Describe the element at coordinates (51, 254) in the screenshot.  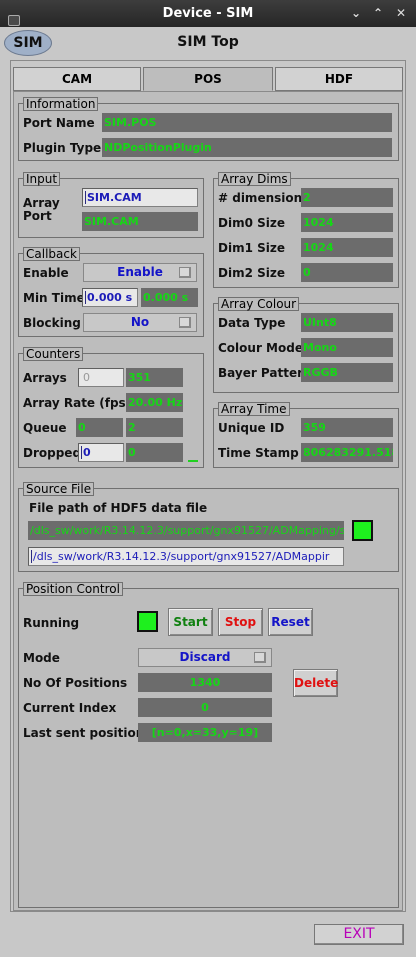
I see `callback-title: Callback` at that location.